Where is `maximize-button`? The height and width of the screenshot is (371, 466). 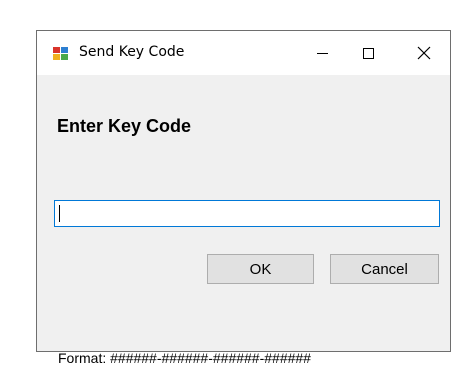
maximize-button is located at coordinates (368, 53).